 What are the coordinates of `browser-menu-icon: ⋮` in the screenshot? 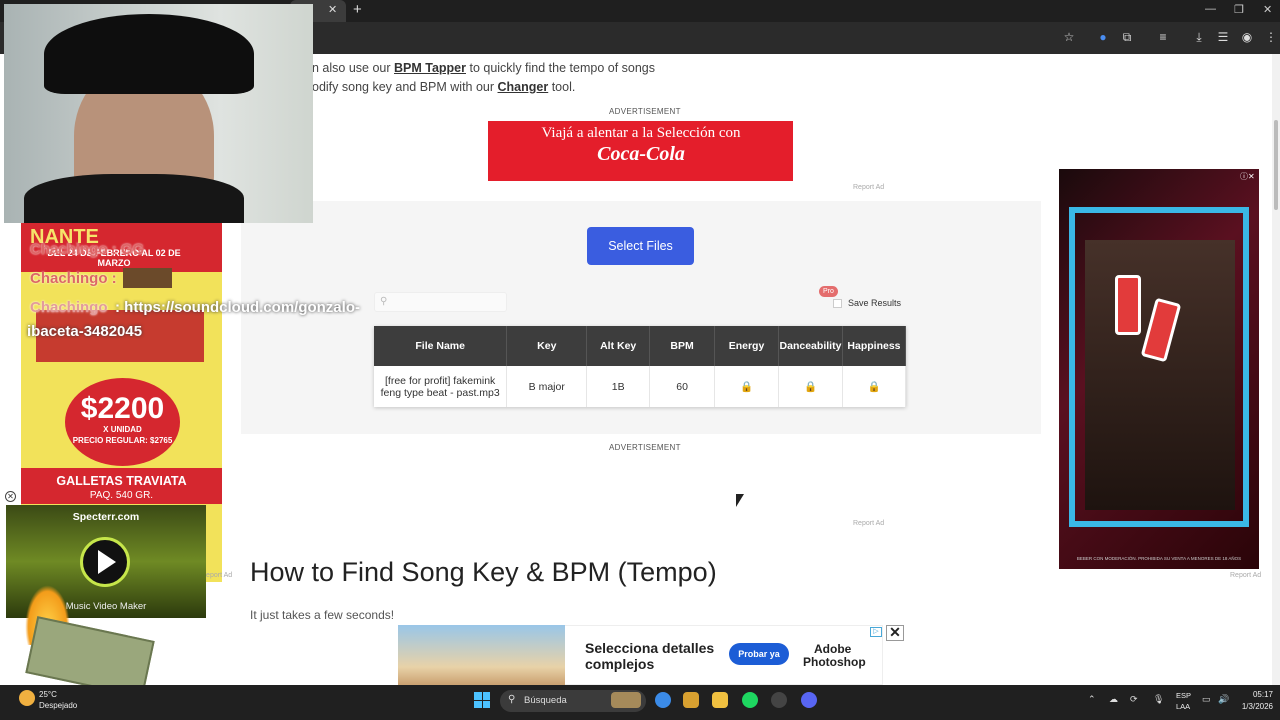 It's located at (1271, 37).